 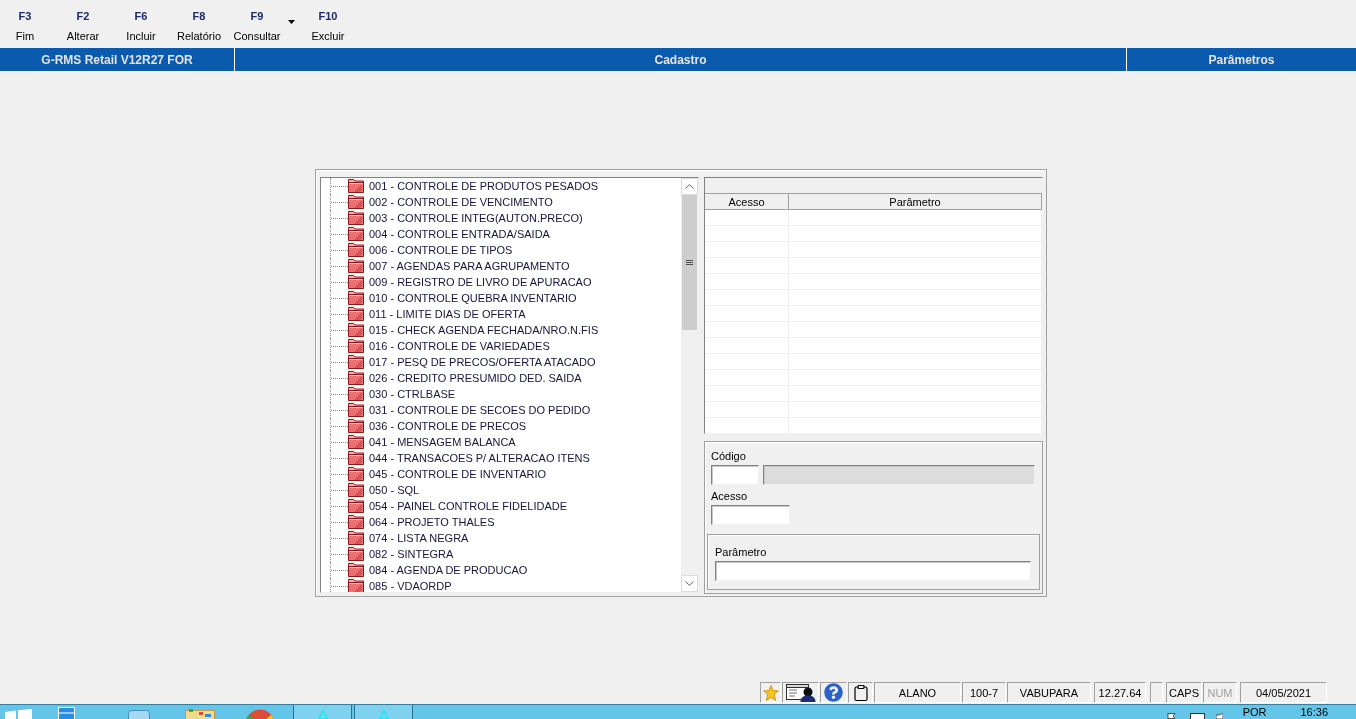 I want to click on tree-item: 085 - VDAORDP, so click(x=400, y=585).